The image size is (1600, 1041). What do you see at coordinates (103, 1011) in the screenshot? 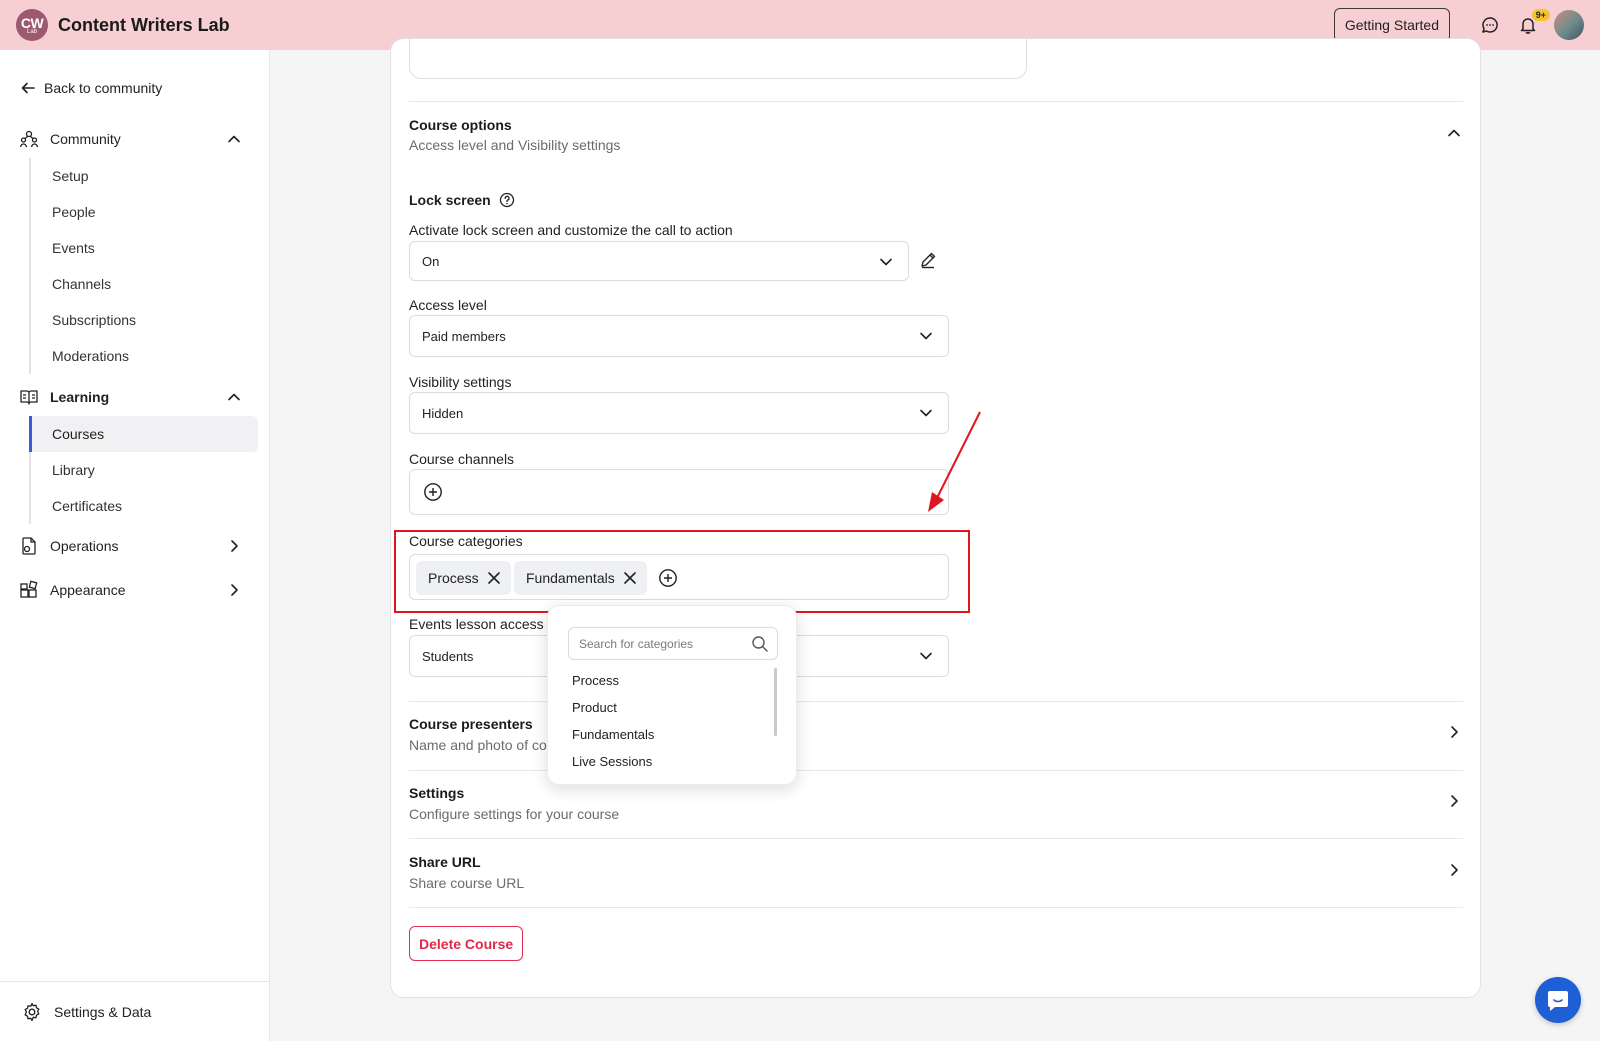
I see `settings-and-data-label: Settings & Data` at bounding box center [103, 1011].